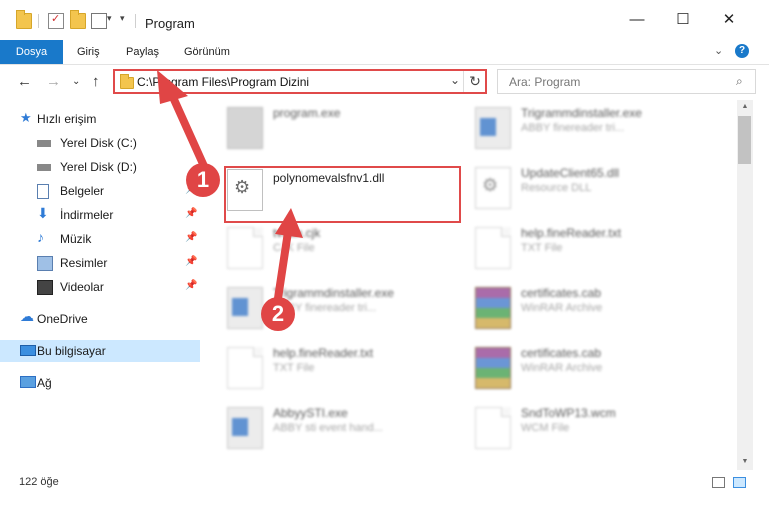  I want to click on annotation-arrows, so click(230, 189).